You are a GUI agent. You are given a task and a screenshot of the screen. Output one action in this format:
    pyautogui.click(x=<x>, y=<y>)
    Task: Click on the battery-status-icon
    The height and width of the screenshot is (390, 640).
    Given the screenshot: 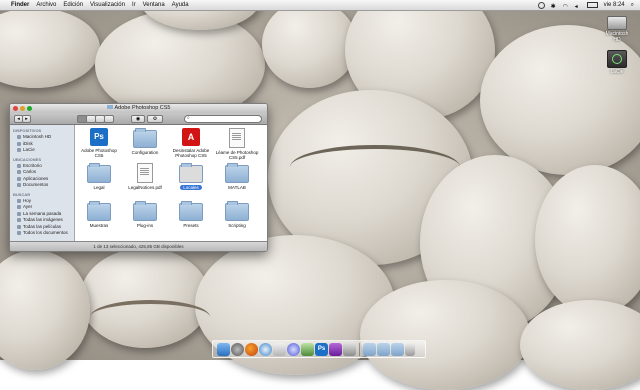 What is the action you would take?
    pyautogui.click(x=592, y=5)
    